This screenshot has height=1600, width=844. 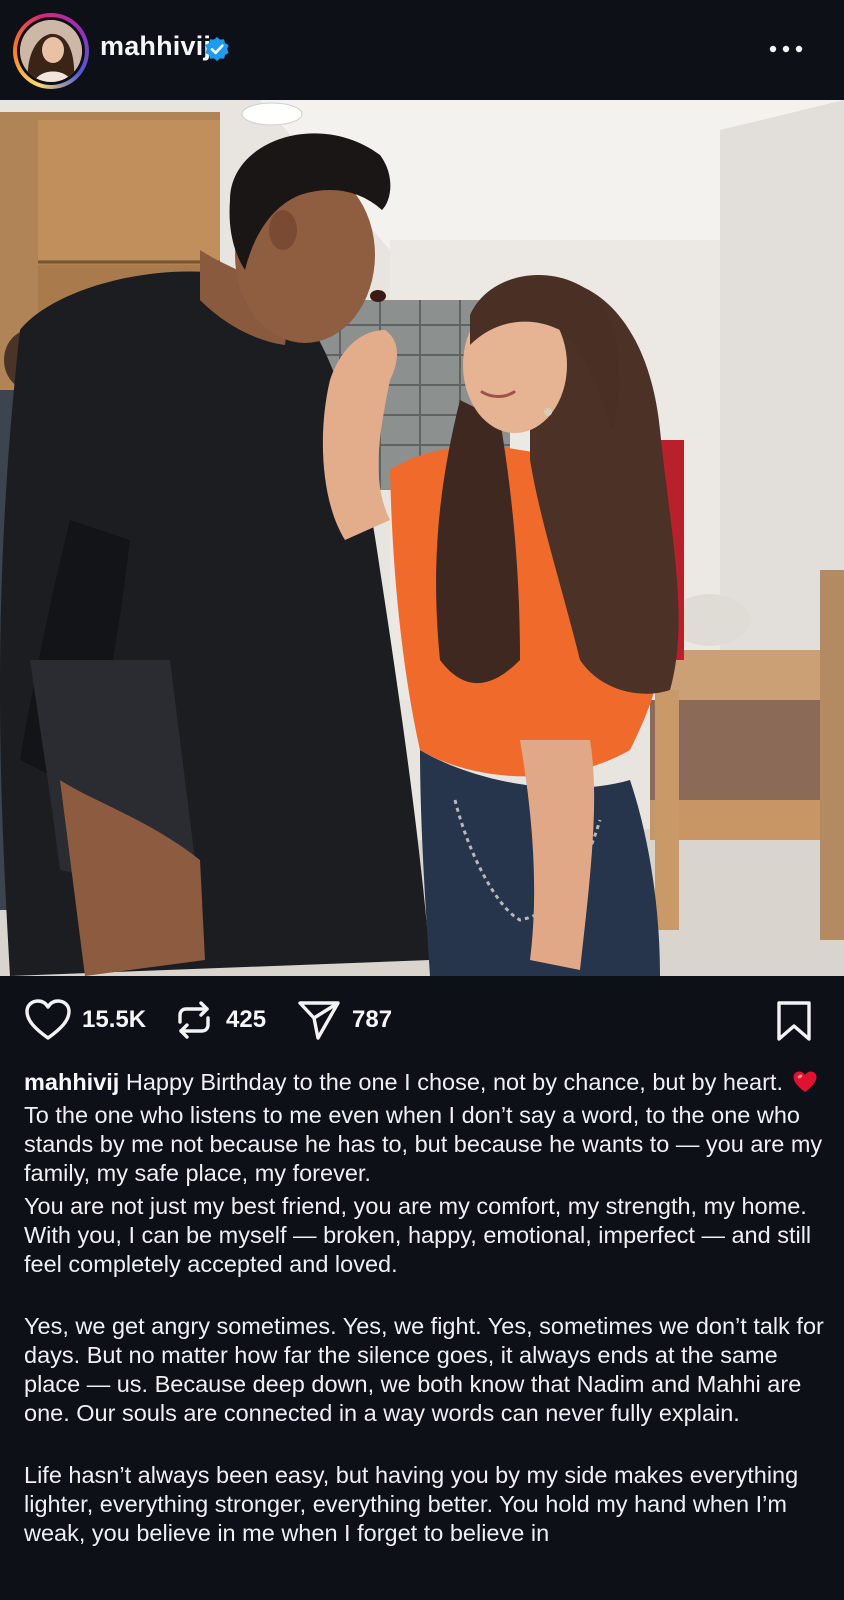 I want to click on like-count: 15.5K, so click(x=114, y=1019).